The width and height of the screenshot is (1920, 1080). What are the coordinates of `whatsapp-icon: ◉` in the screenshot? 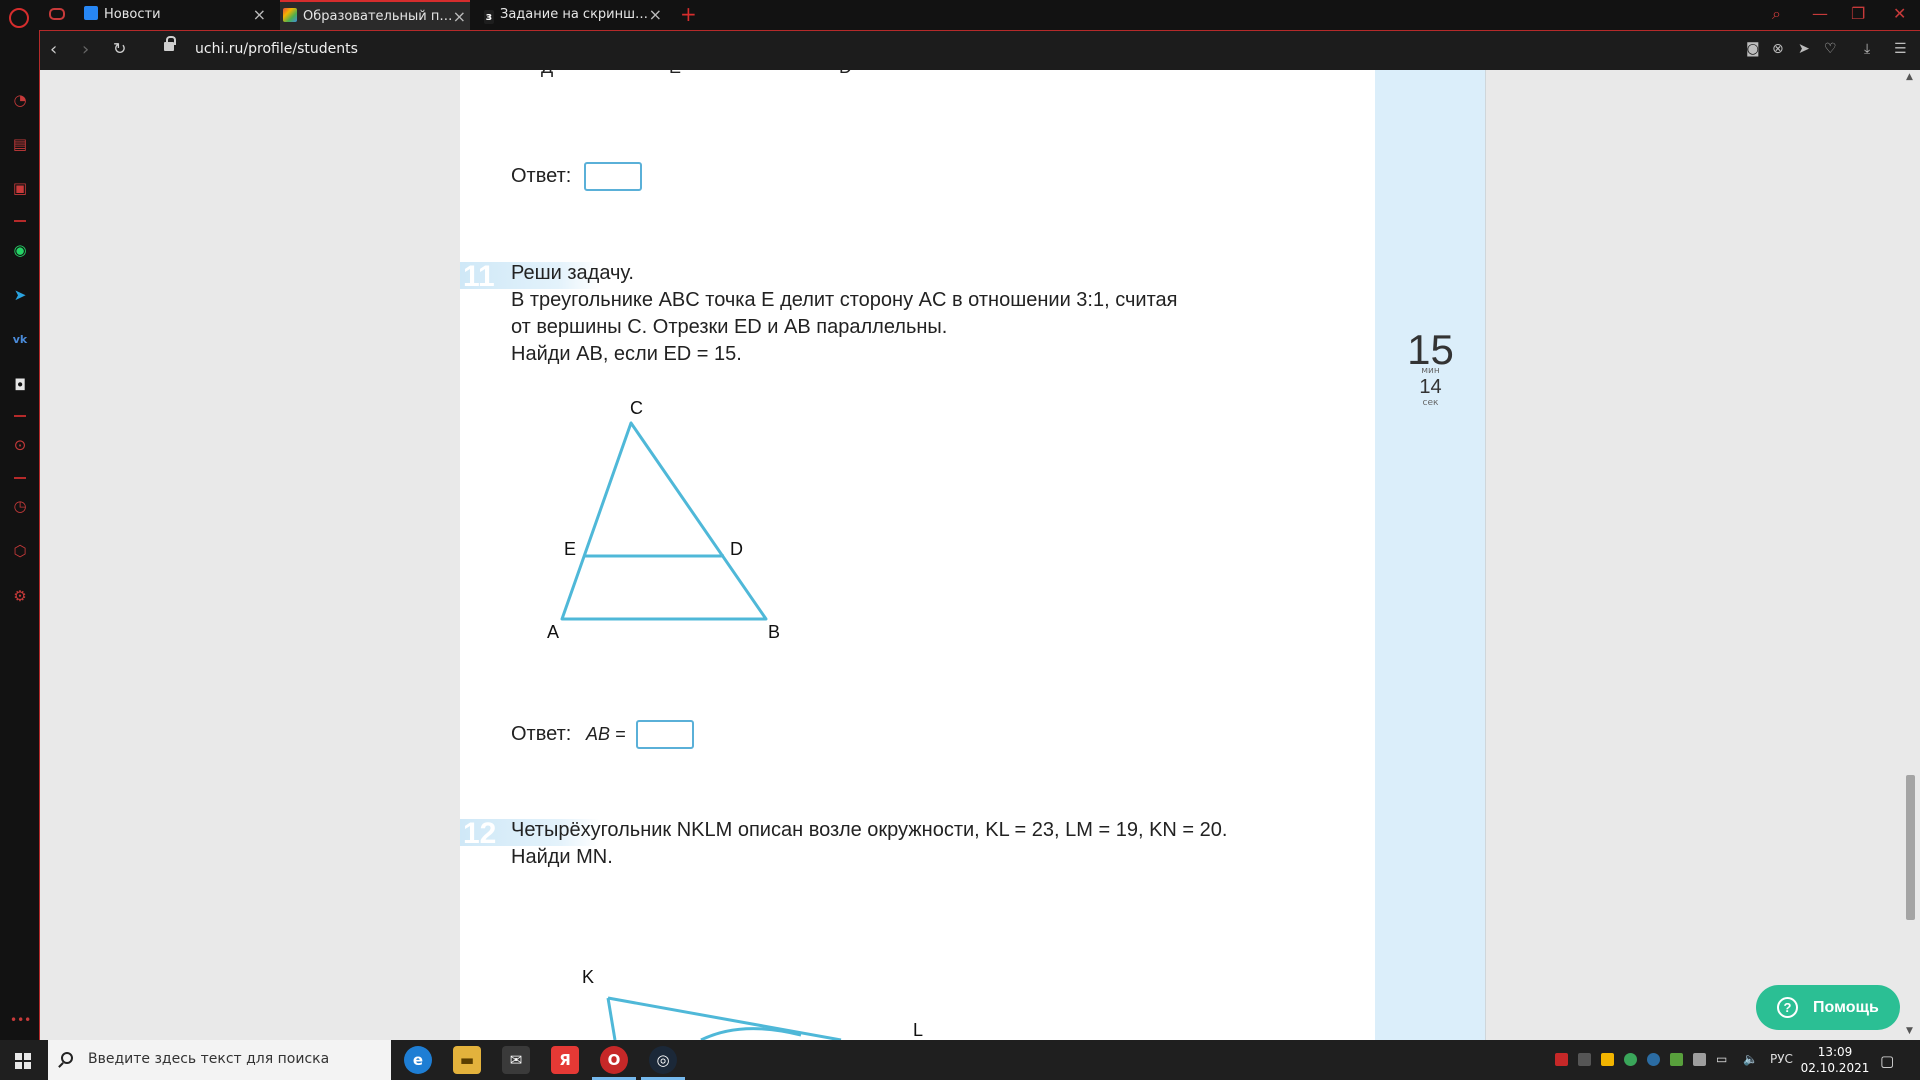 It's located at (20, 250).